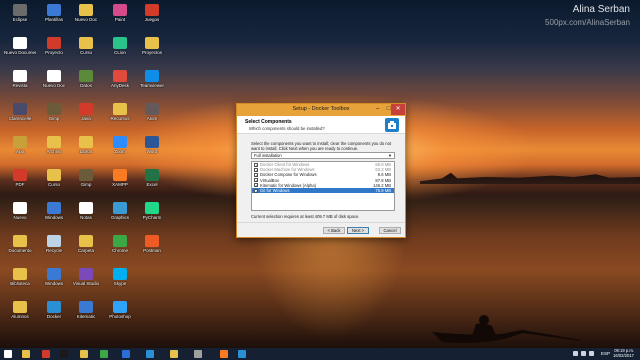 This screenshot has width=640, height=360. Describe the element at coordinates (152, 13) in the screenshot. I see `desktop-icon: Juegos` at that location.